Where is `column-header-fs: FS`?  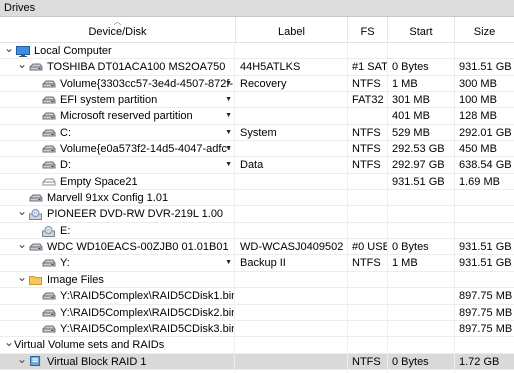 column-header-fs: FS is located at coordinates (368, 30).